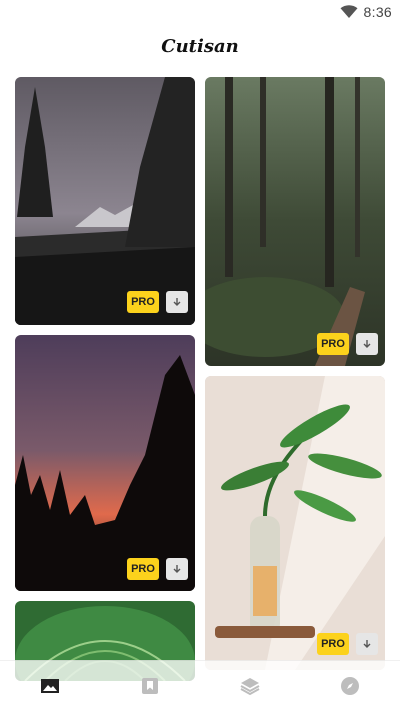  I want to click on nav-collections, so click(250, 686).